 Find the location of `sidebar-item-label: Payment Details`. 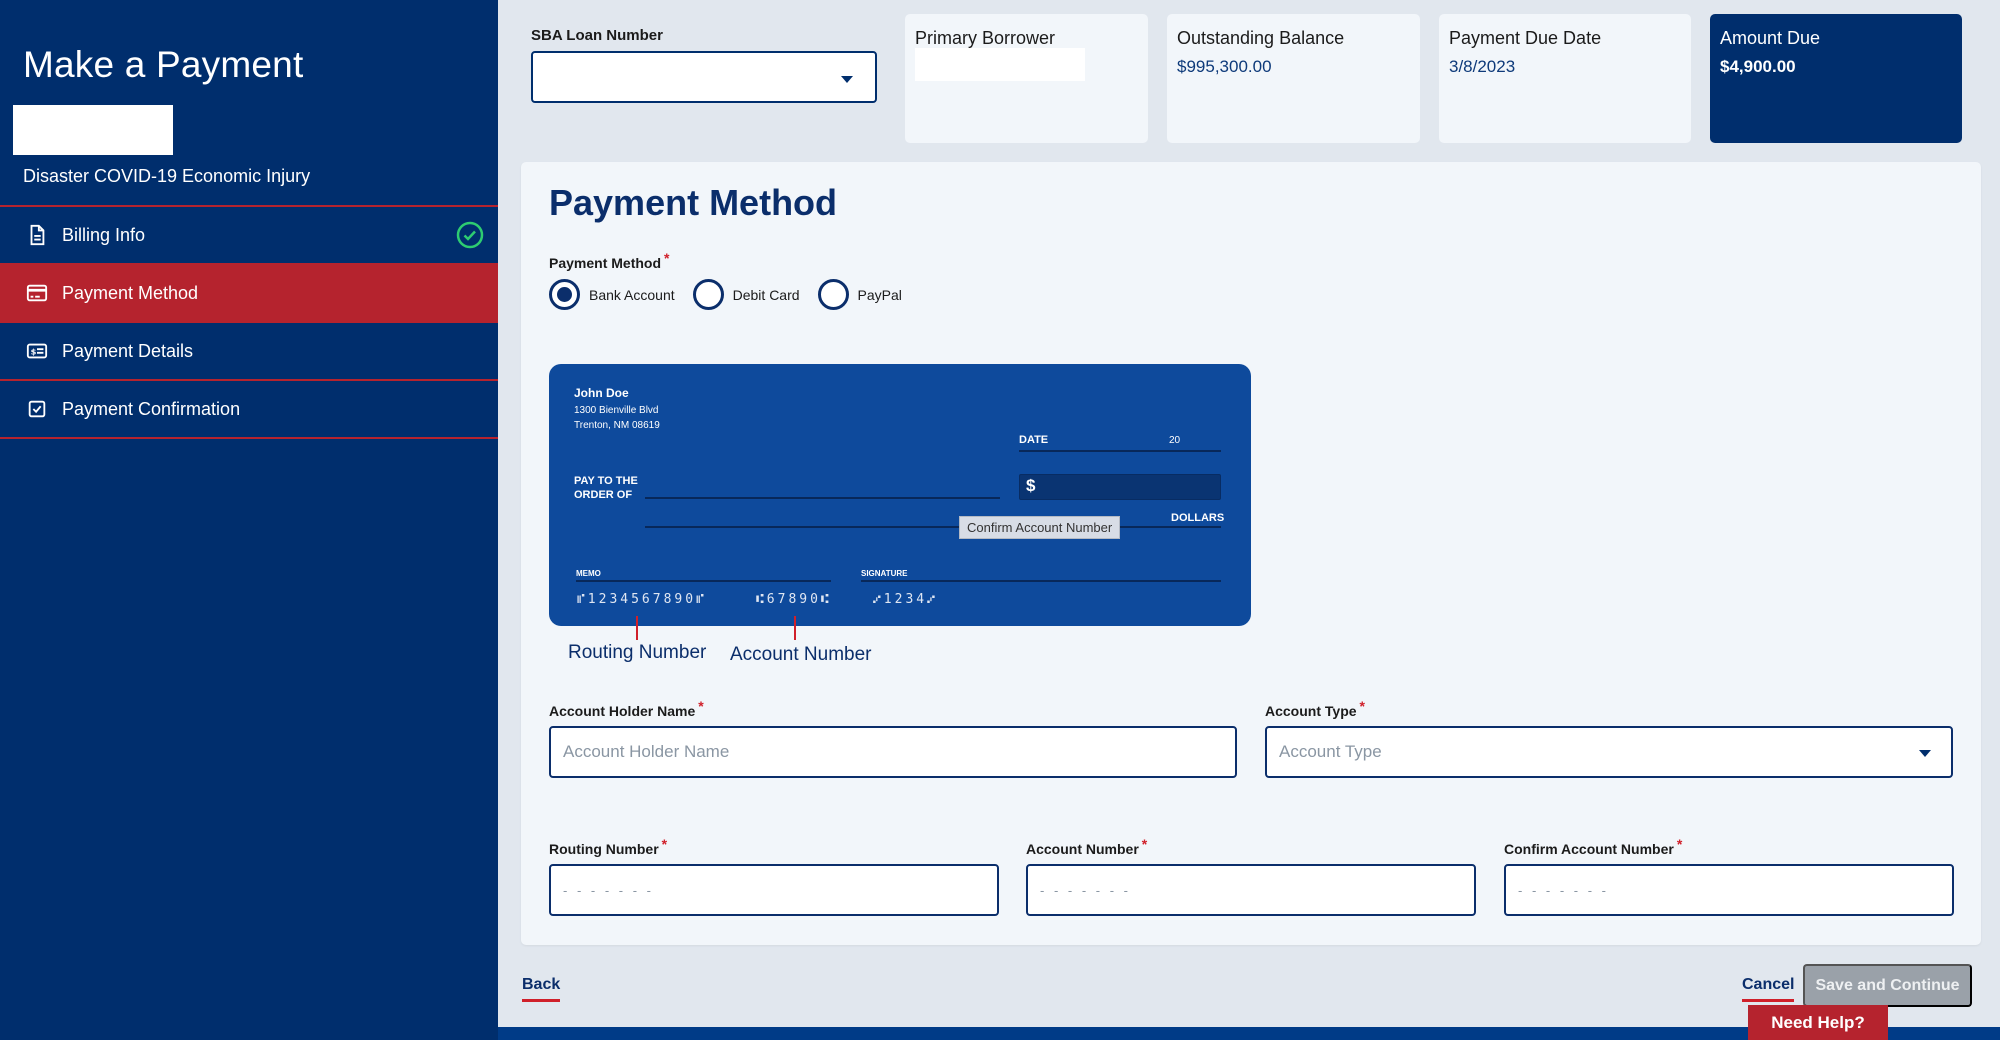

sidebar-item-label: Payment Details is located at coordinates (128, 350).